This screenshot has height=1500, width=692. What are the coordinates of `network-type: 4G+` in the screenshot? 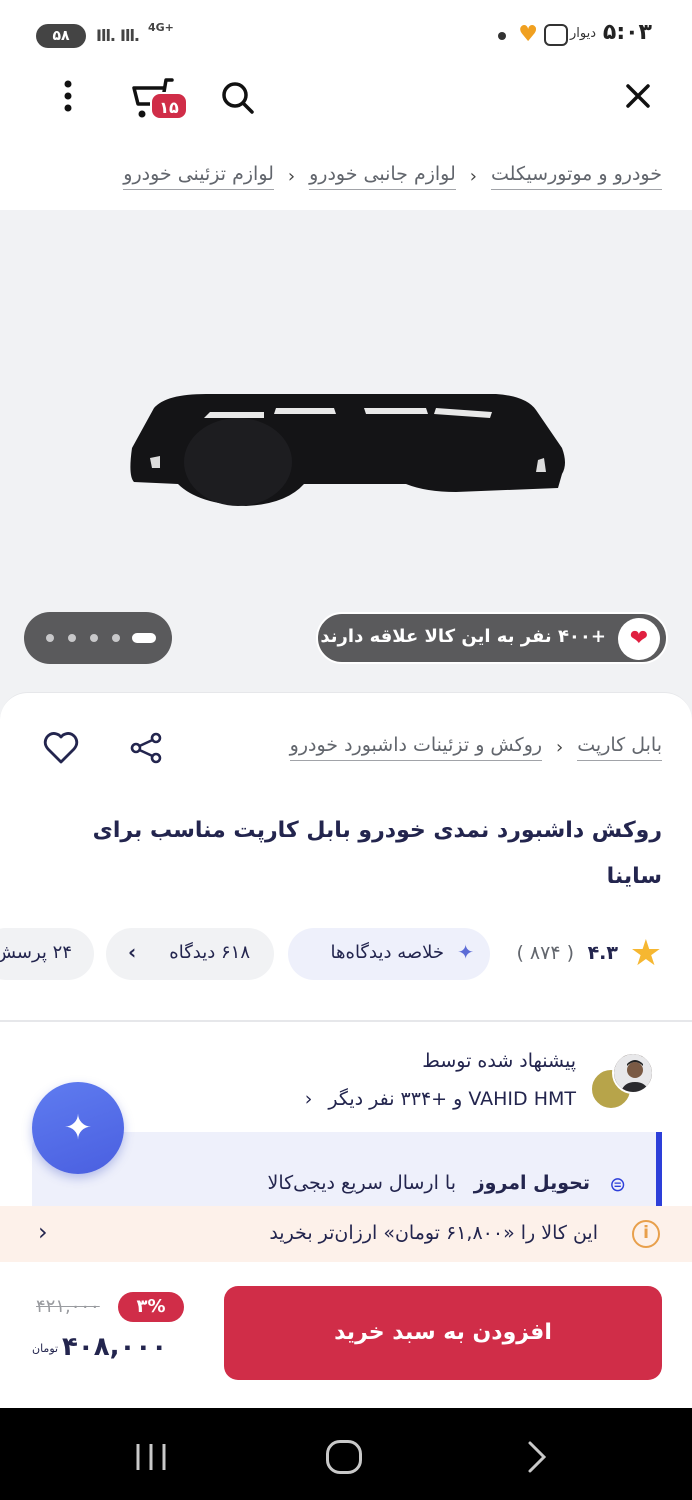 It's located at (161, 27).